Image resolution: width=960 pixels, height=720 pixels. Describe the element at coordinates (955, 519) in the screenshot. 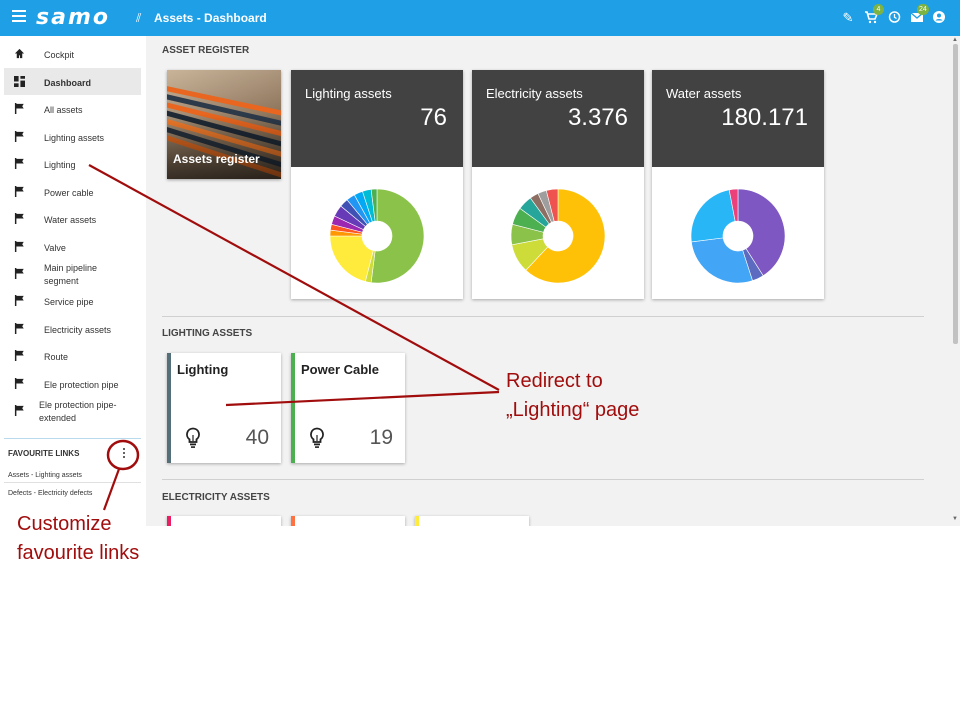

I see `scroll-down-icon: ▼` at that location.